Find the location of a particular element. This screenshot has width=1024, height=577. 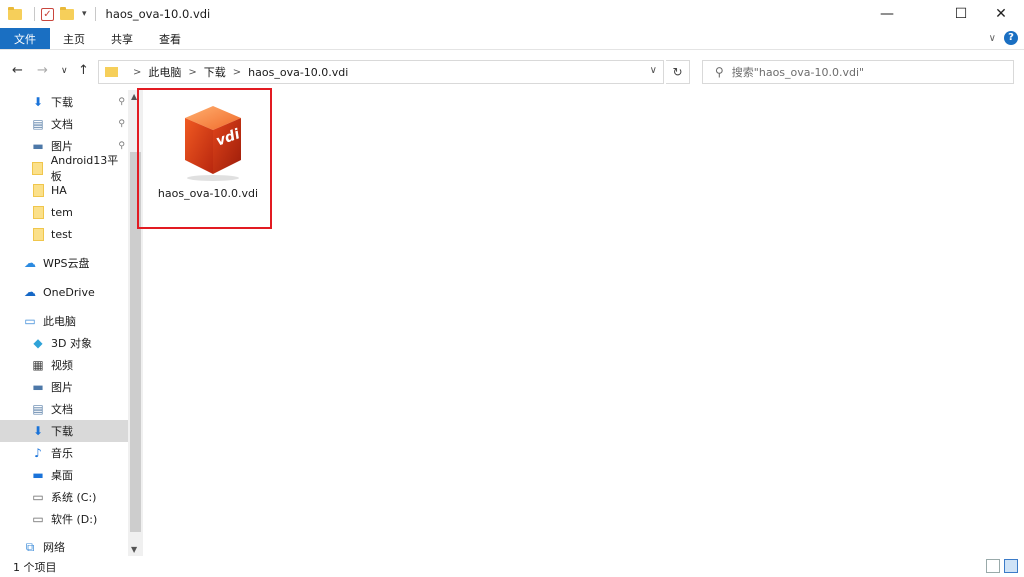

forward-arrow-icon: → is located at coordinates (42, 70).